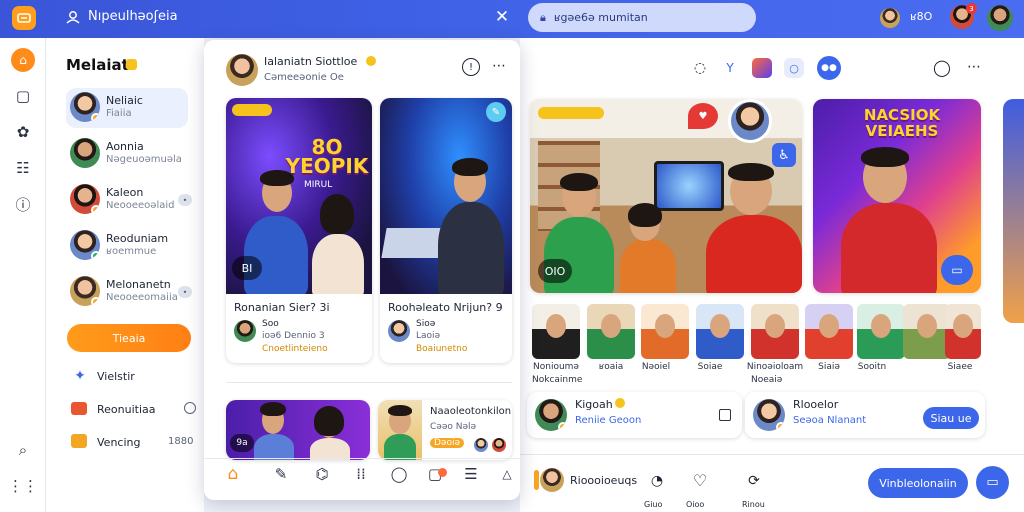 The height and width of the screenshot is (512, 1024). Describe the element at coordinates (657, 481) in the screenshot. I see `comment-icon: ◔` at that location.